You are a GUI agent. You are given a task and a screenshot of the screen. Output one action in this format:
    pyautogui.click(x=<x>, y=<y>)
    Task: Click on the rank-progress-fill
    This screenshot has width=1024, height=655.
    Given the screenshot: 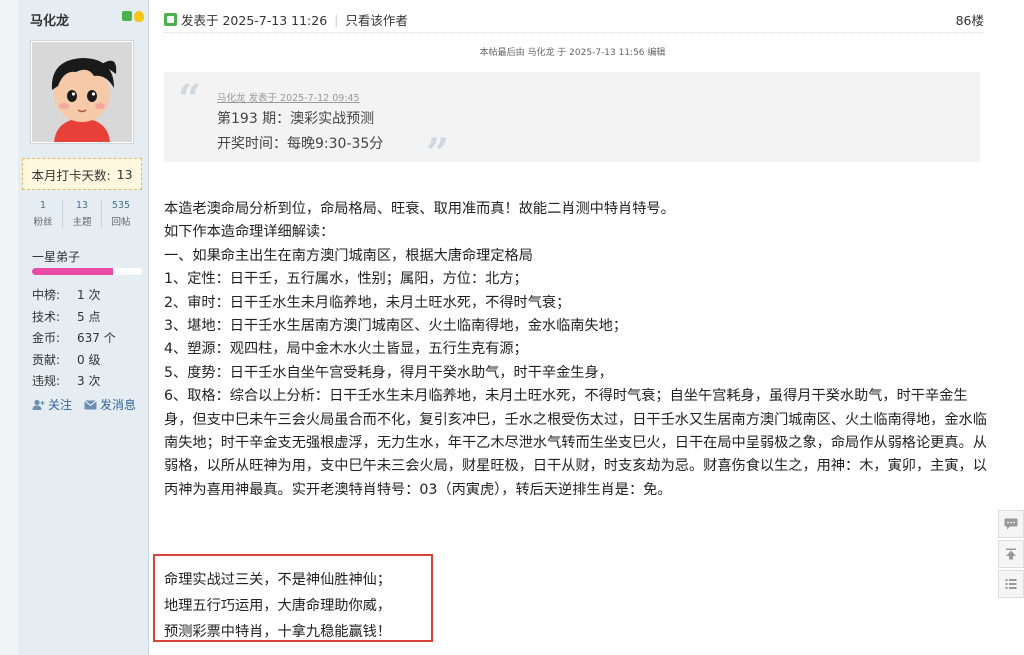 What is the action you would take?
    pyautogui.click(x=73, y=271)
    